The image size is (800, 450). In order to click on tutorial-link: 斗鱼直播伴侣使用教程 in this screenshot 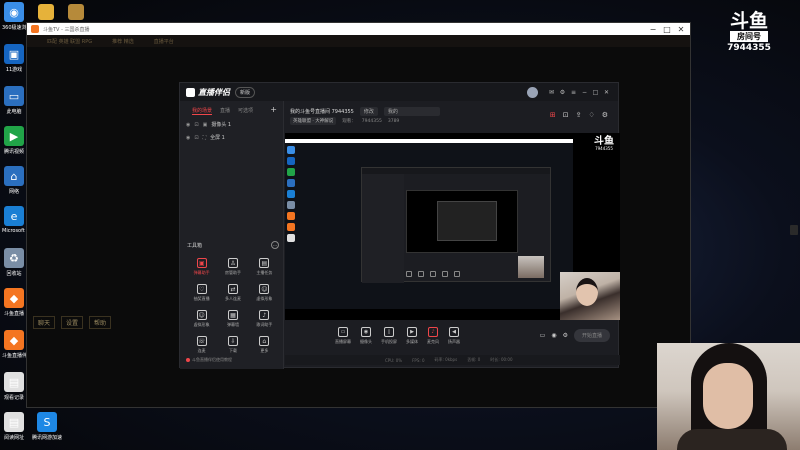, I will do `click(209, 360)`.